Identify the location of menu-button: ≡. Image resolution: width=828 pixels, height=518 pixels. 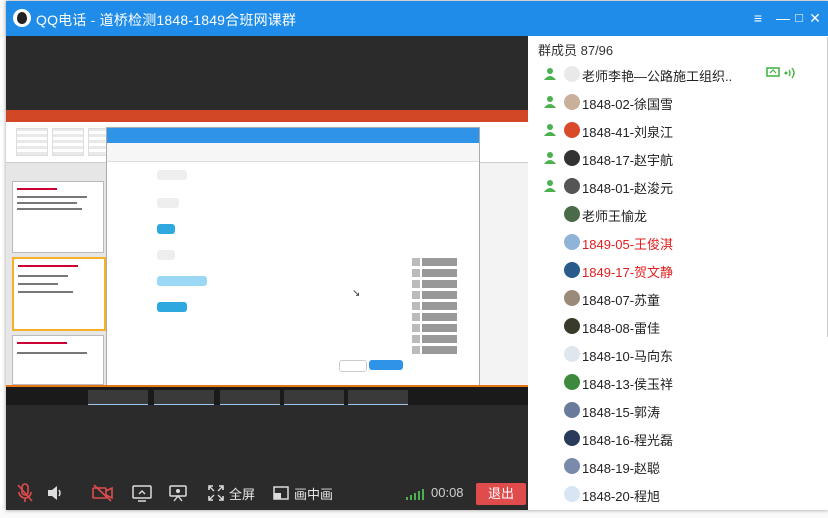
(758, 18).